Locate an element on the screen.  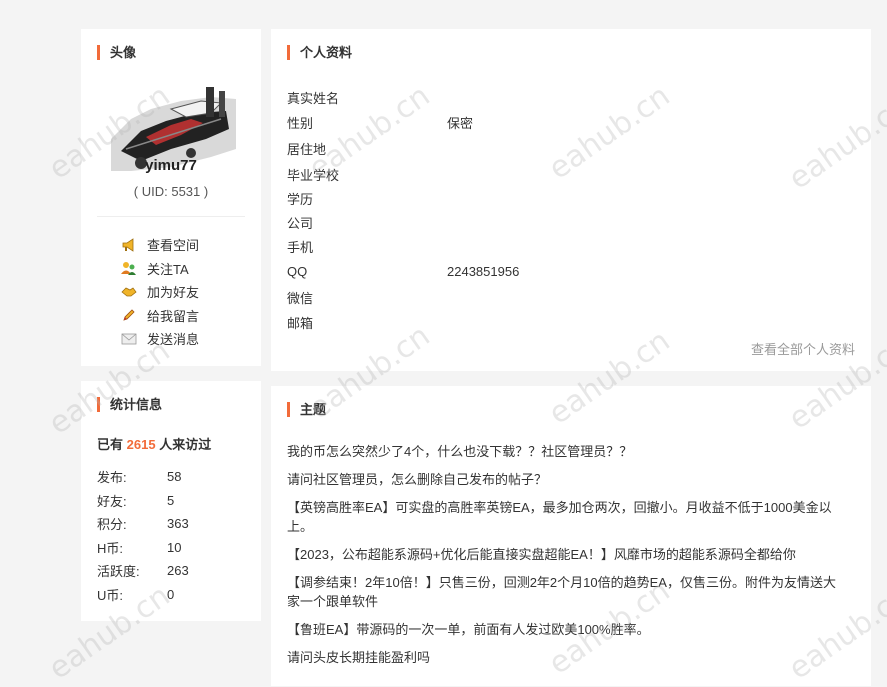
stats-section-title: 统计信息 is located at coordinates (129, 404).